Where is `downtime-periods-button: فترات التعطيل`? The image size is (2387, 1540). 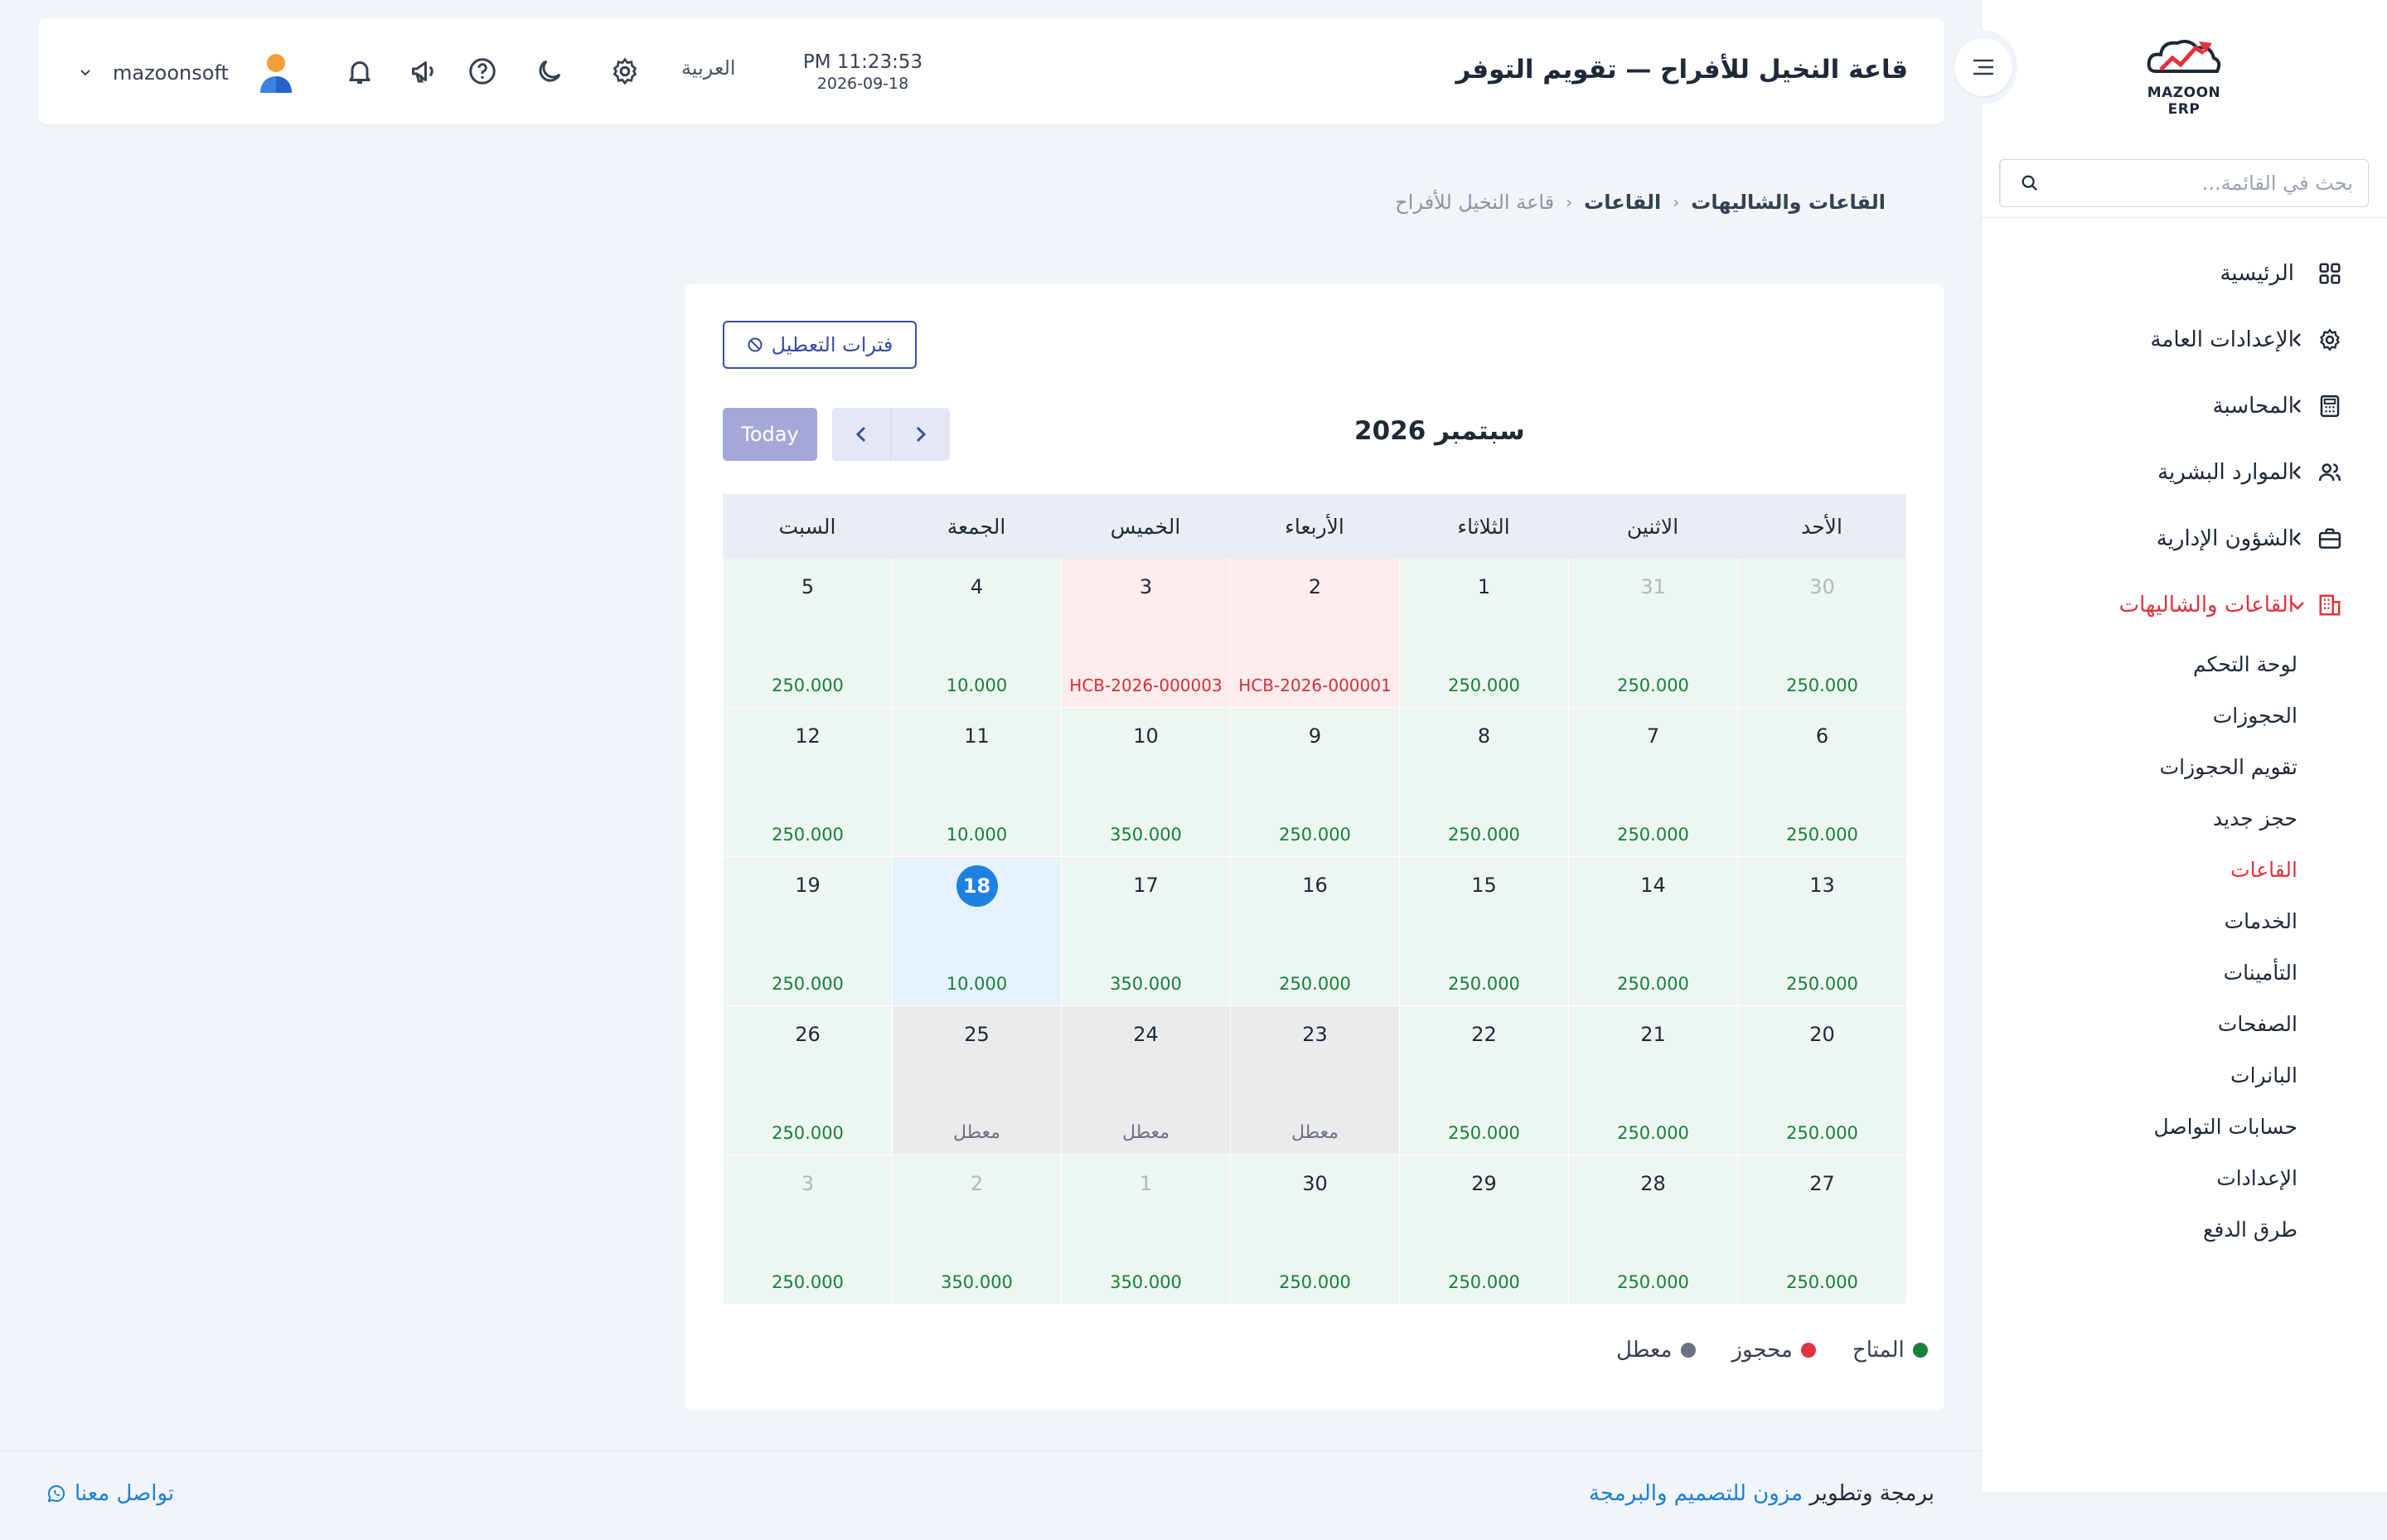
downtime-periods-button: فترات التعطيل is located at coordinates (820, 345).